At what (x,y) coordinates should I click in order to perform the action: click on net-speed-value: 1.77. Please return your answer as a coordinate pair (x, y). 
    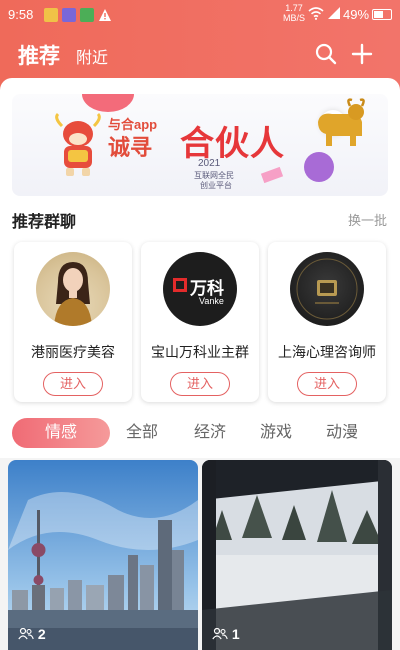
    Looking at the image, I should click on (294, 8).